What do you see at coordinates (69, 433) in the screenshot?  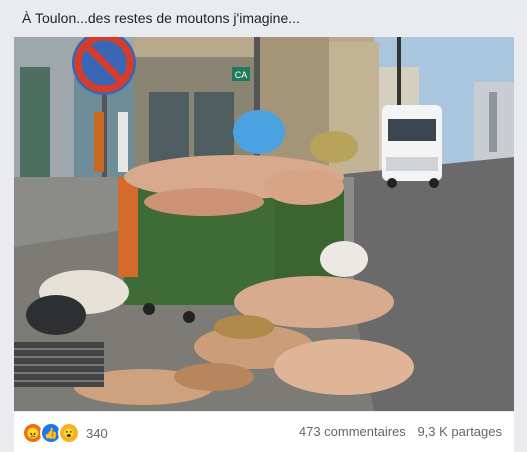 I see `wow-reaction-icon: 😮` at bounding box center [69, 433].